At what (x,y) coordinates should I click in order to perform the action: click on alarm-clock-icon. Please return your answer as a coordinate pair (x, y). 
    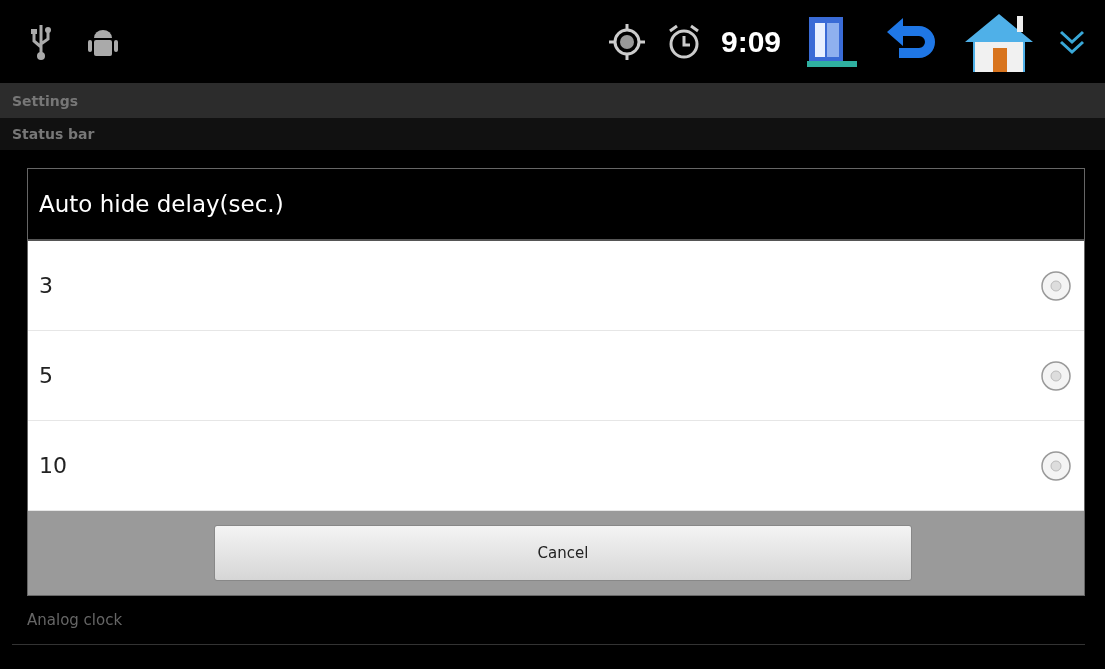
    Looking at the image, I should click on (683, 41).